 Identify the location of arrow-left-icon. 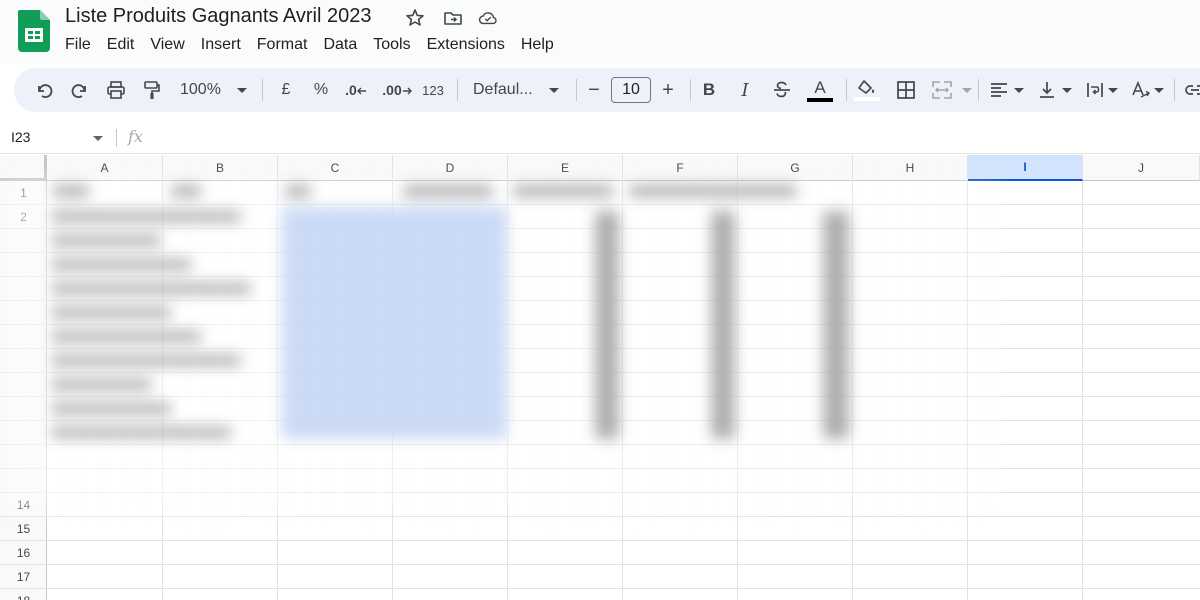
(361, 91).